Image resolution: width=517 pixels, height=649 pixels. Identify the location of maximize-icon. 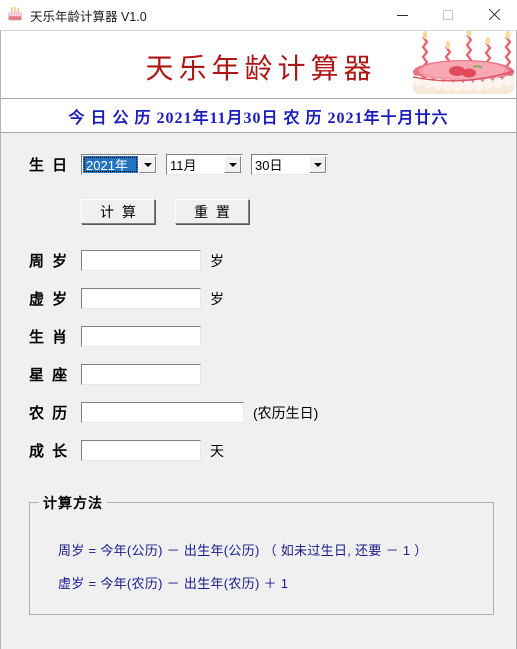
(448, 15).